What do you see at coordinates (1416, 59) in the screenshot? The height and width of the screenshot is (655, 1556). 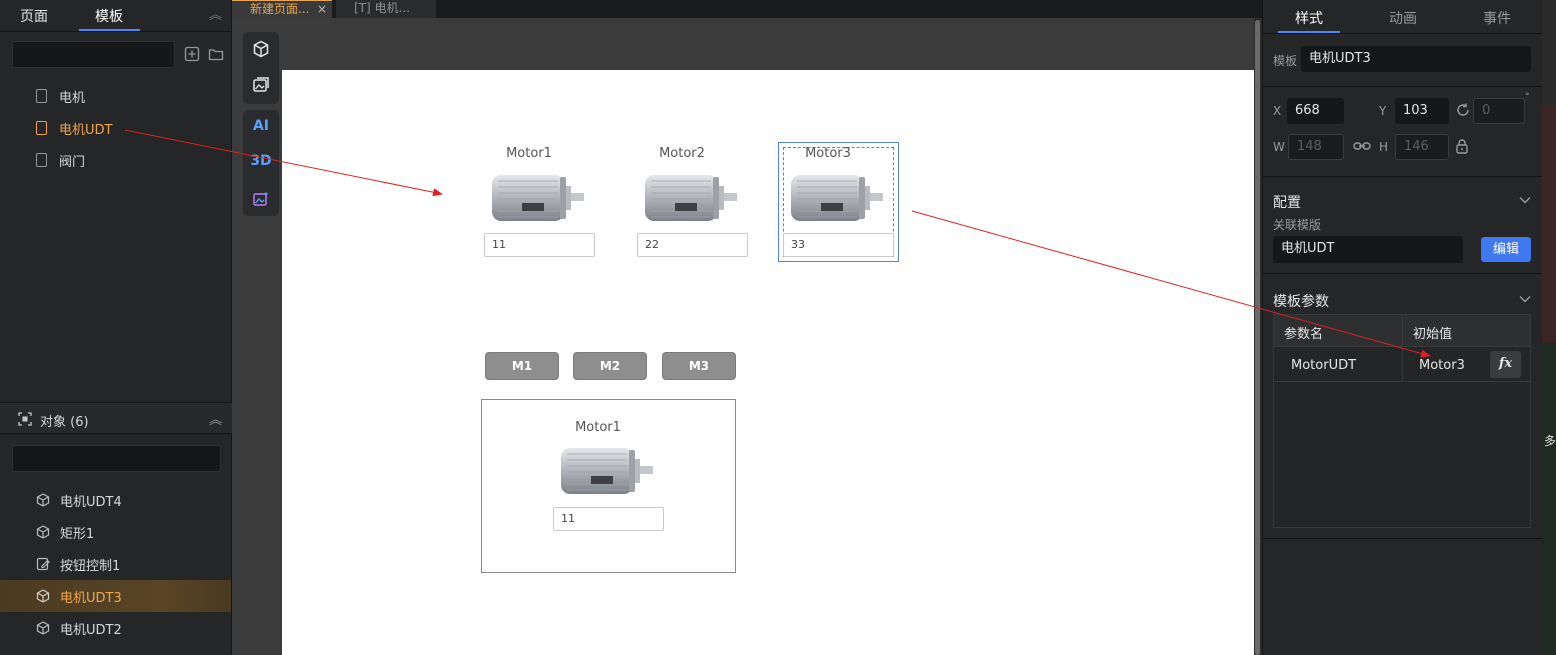 I see `template-name-field: 电机UDT3` at bounding box center [1416, 59].